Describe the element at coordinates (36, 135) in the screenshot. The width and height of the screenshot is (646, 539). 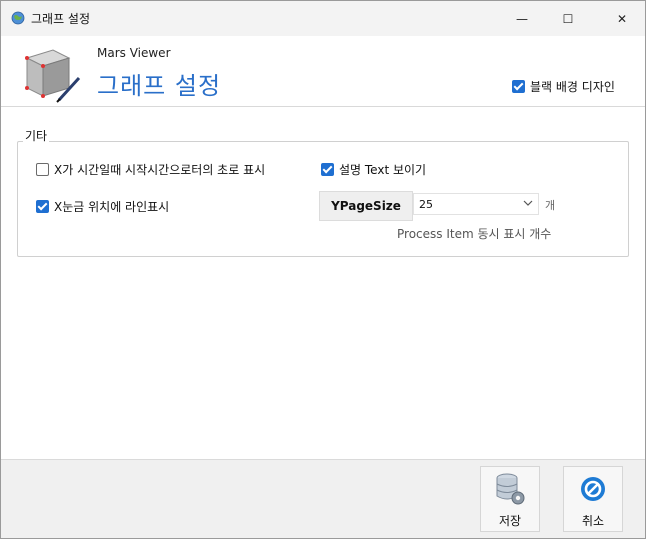
I see `group-title: 기타` at that location.